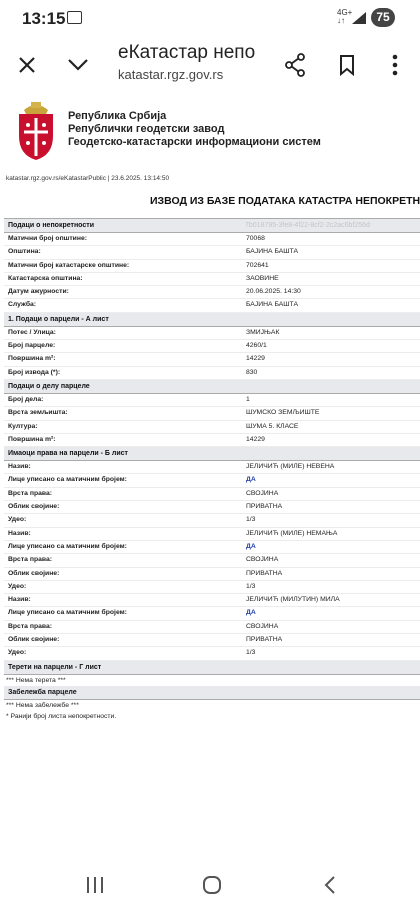 This screenshot has height=910, width=420. I want to click on row-label: Број парцеле:, so click(32, 346).